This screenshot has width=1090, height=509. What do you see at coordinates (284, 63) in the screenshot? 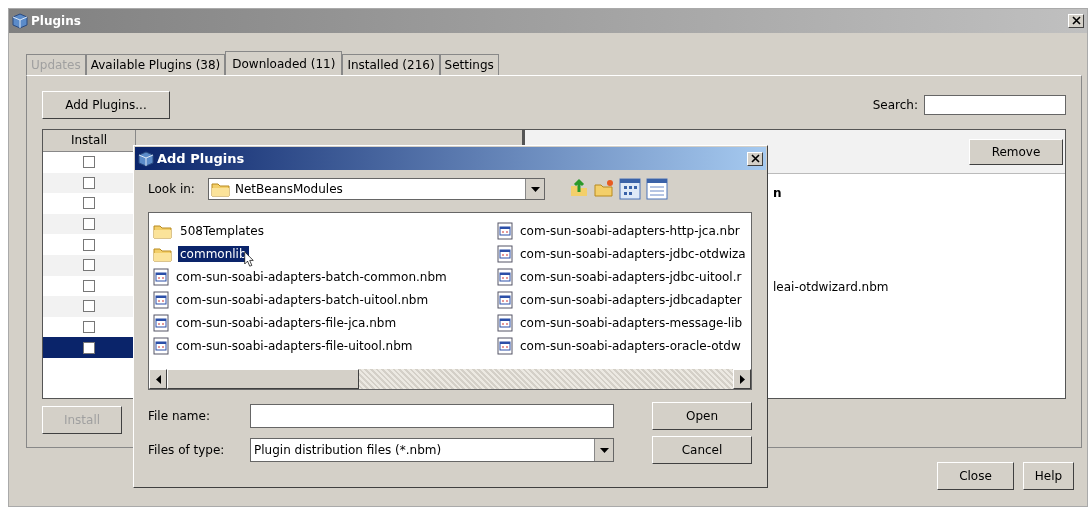
I see `tab: Downloaded (11)` at bounding box center [284, 63].